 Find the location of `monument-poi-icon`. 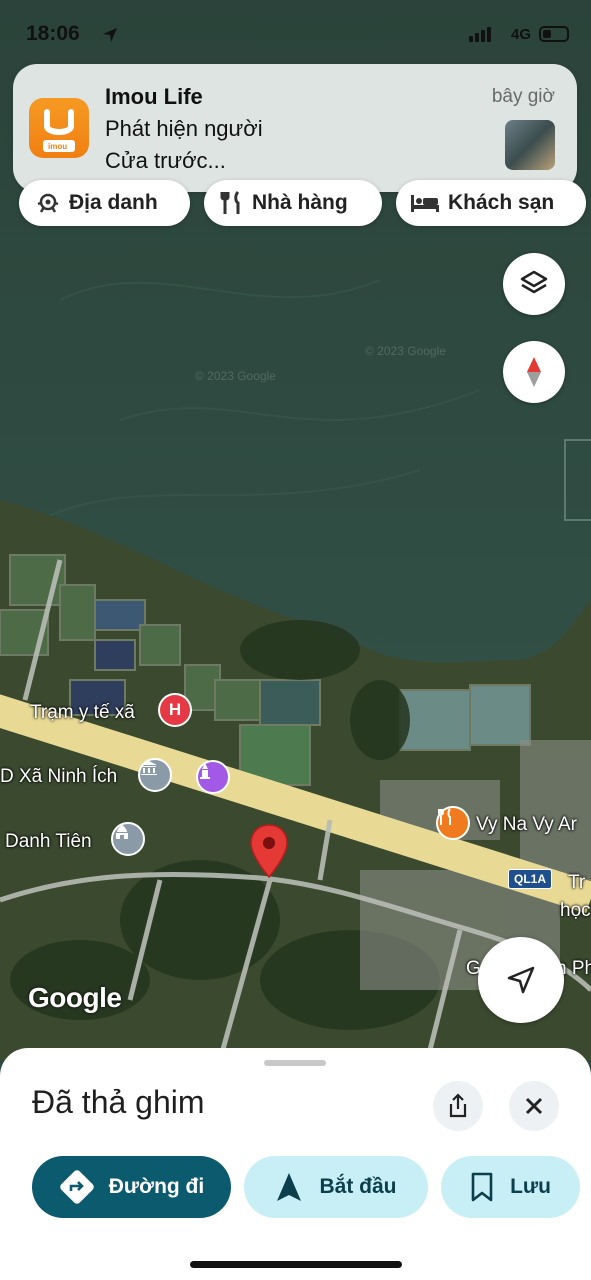

monument-poi-icon is located at coordinates (213, 777).